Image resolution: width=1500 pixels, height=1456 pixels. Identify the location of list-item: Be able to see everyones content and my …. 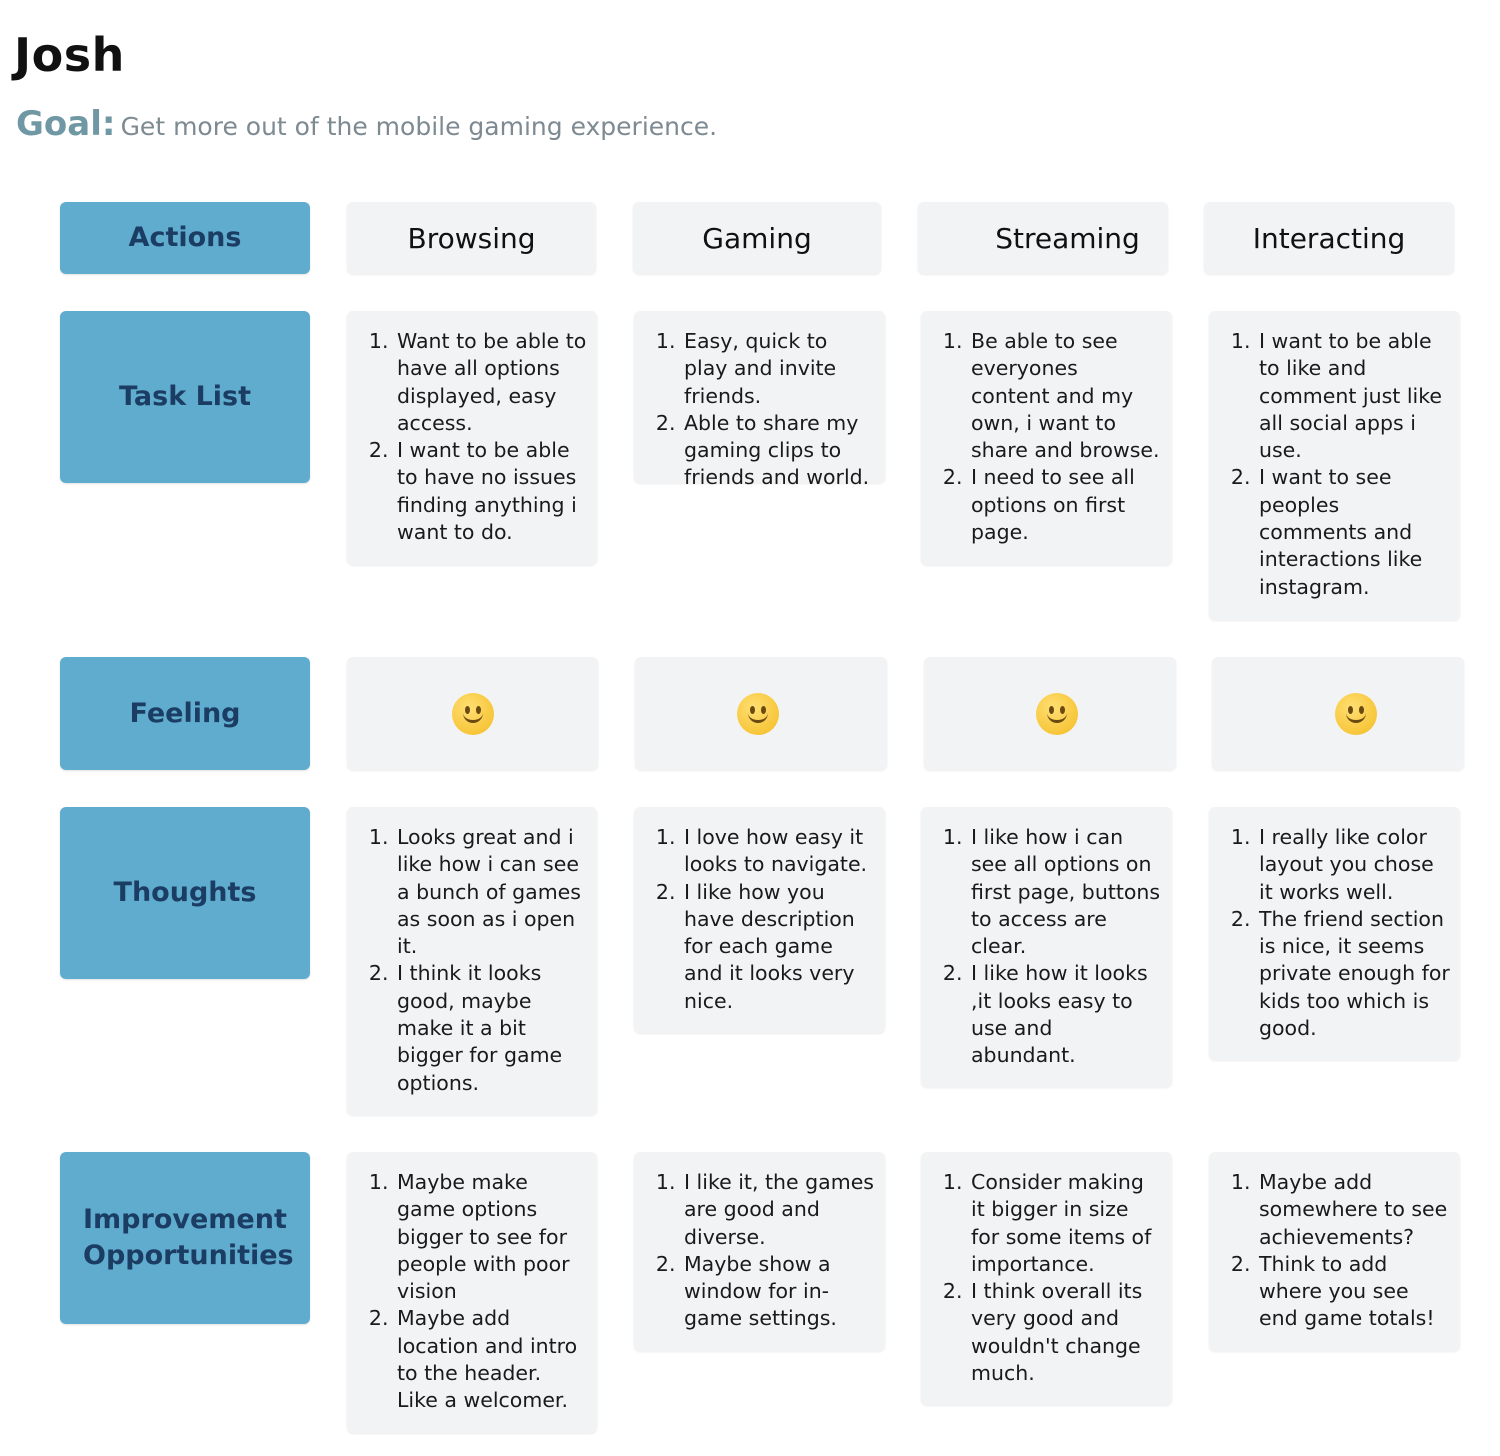
(1065, 396).